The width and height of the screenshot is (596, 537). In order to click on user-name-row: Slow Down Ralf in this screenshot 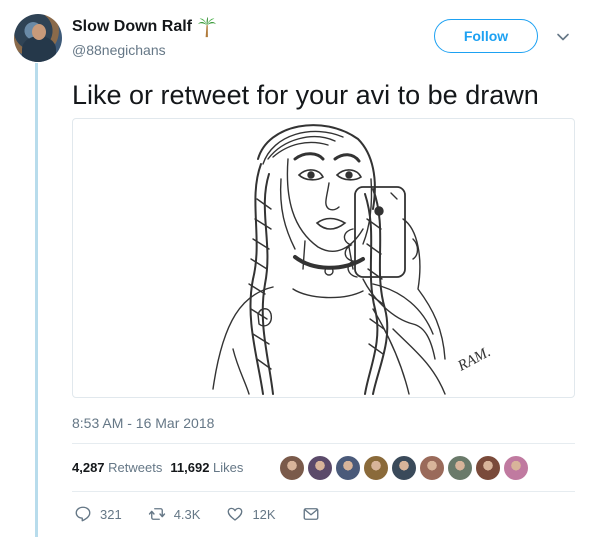, I will do `click(145, 27)`.